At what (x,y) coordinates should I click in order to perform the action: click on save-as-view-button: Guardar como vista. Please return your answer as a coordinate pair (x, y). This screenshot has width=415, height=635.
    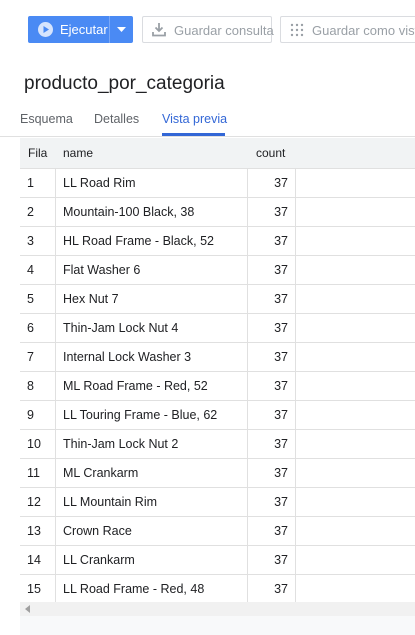
    Looking at the image, I should click on (347, 29).